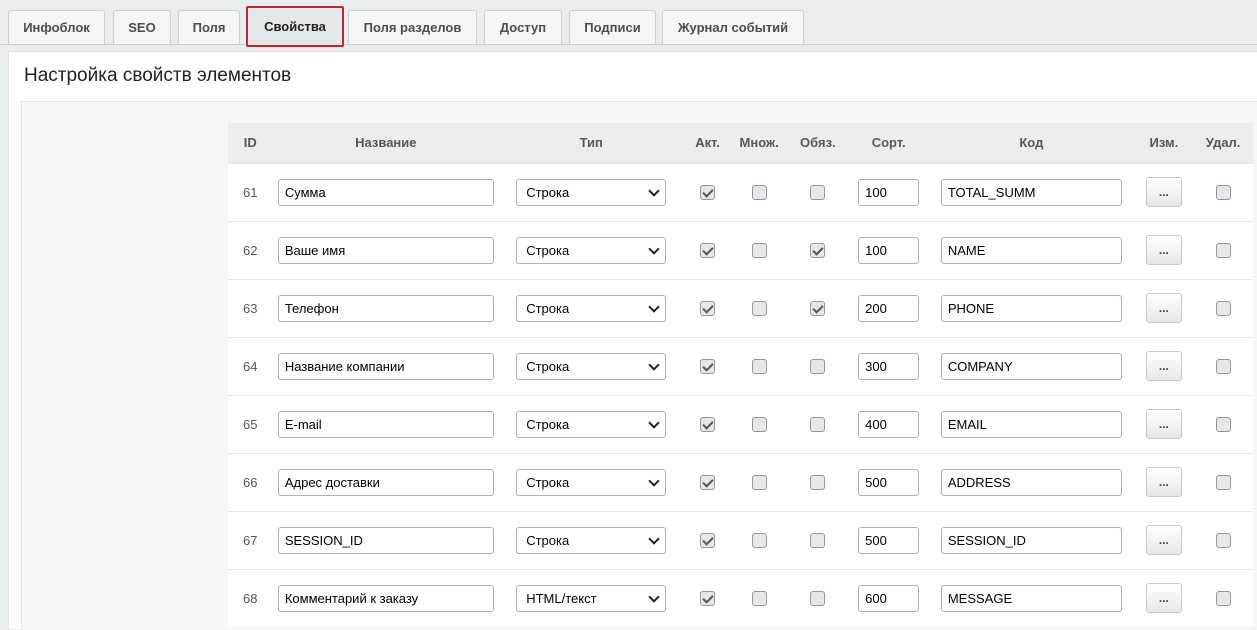 Image resolution: width=1257 pixels, height=630 pixels. Describe the element at coordinates (733, 27) in the screenshot. I see `tab-event-log: Журнал событий` at that location.